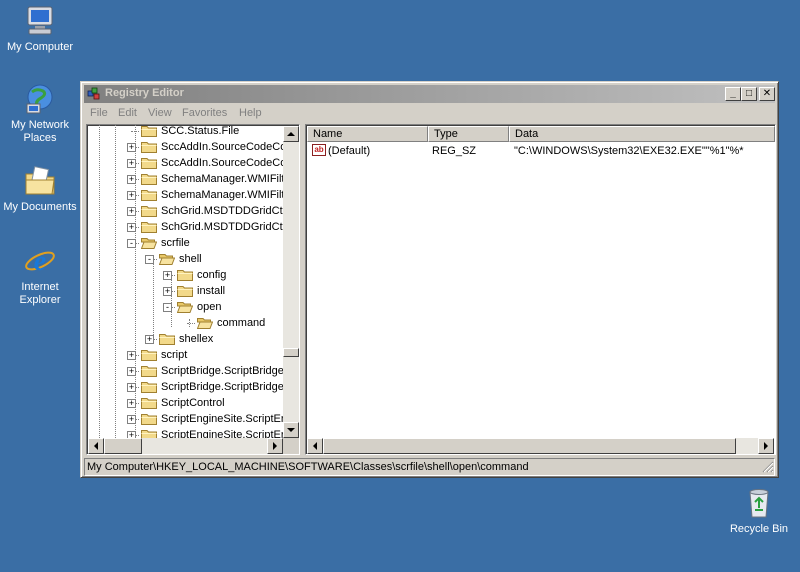  What do you see at coordinates (291, 430) in the screenshot?
I see `scroll-down-button` at bounding box center [291, 430].